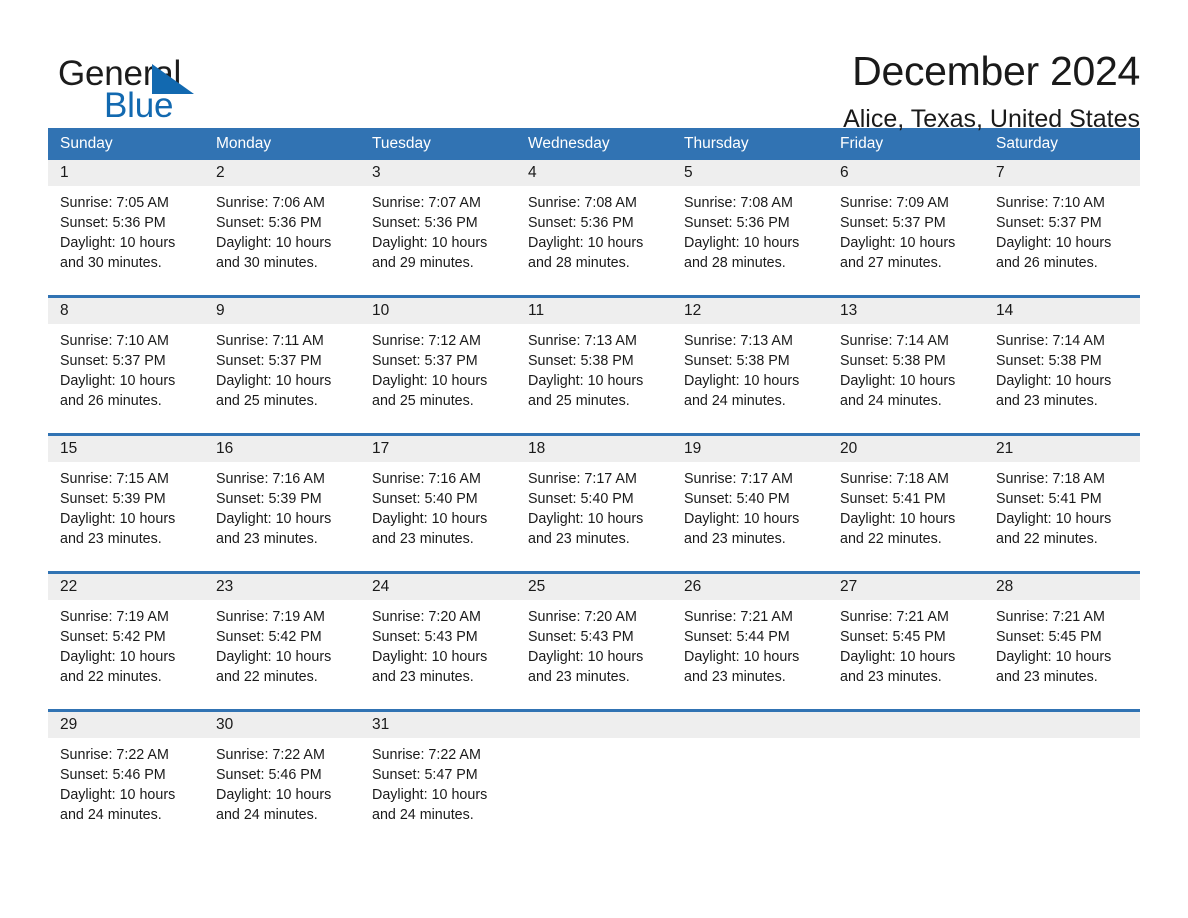 The width and height of the screenshot is (1188, 918). I want to click on day-number: 17, so click(381, 448).